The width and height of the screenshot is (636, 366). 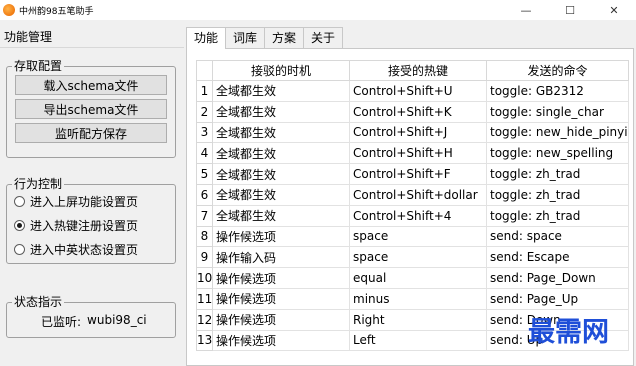 I want to click on row-number: 6, so click(x=204, y=194).